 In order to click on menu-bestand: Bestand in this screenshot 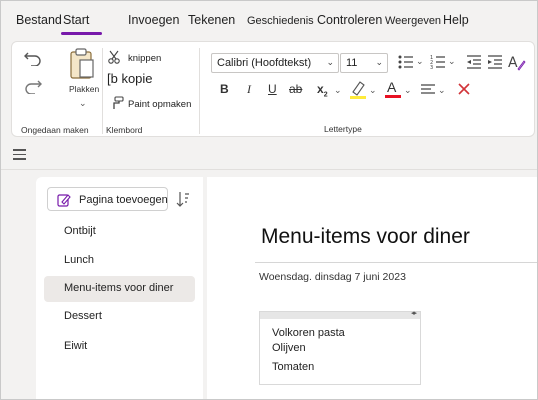, I will do `click(39, 20)`.